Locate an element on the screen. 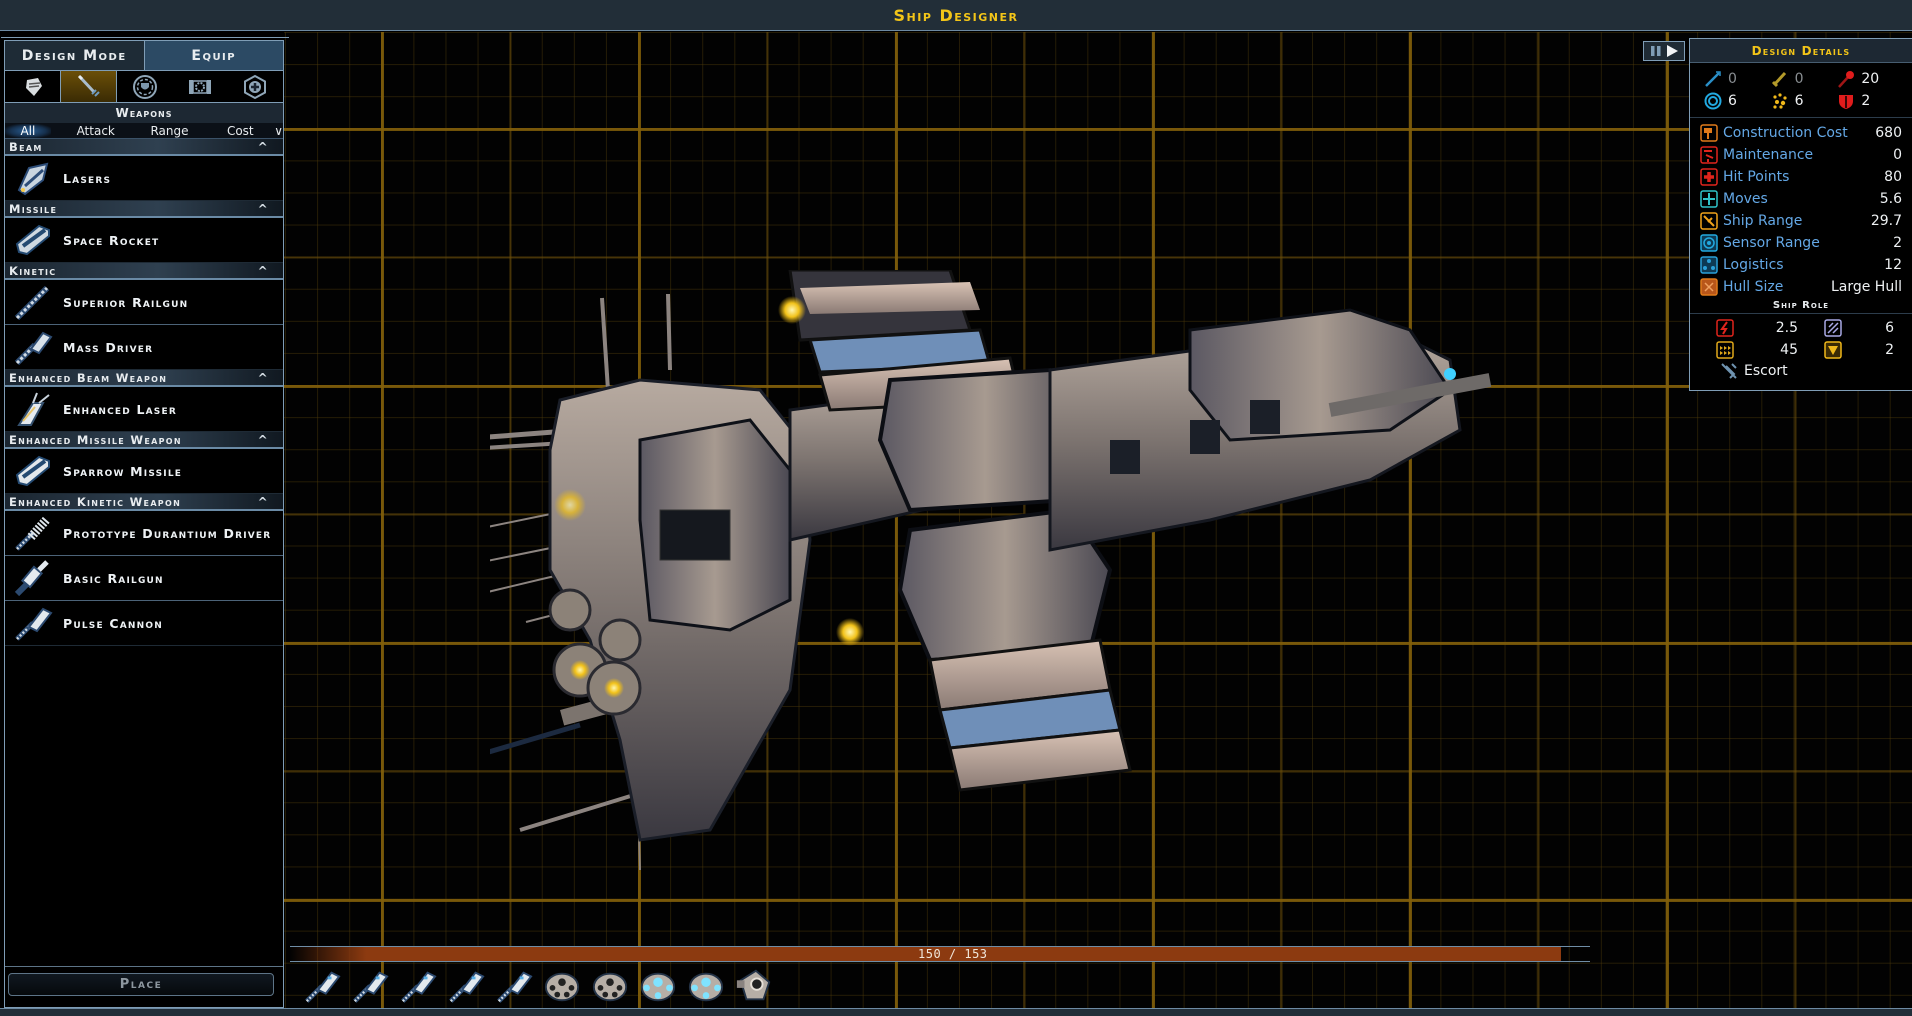 The height and width of the screenshot is (1016, 1912). capacity-bar: 150 / 153 is located at coordinates (940, 954).